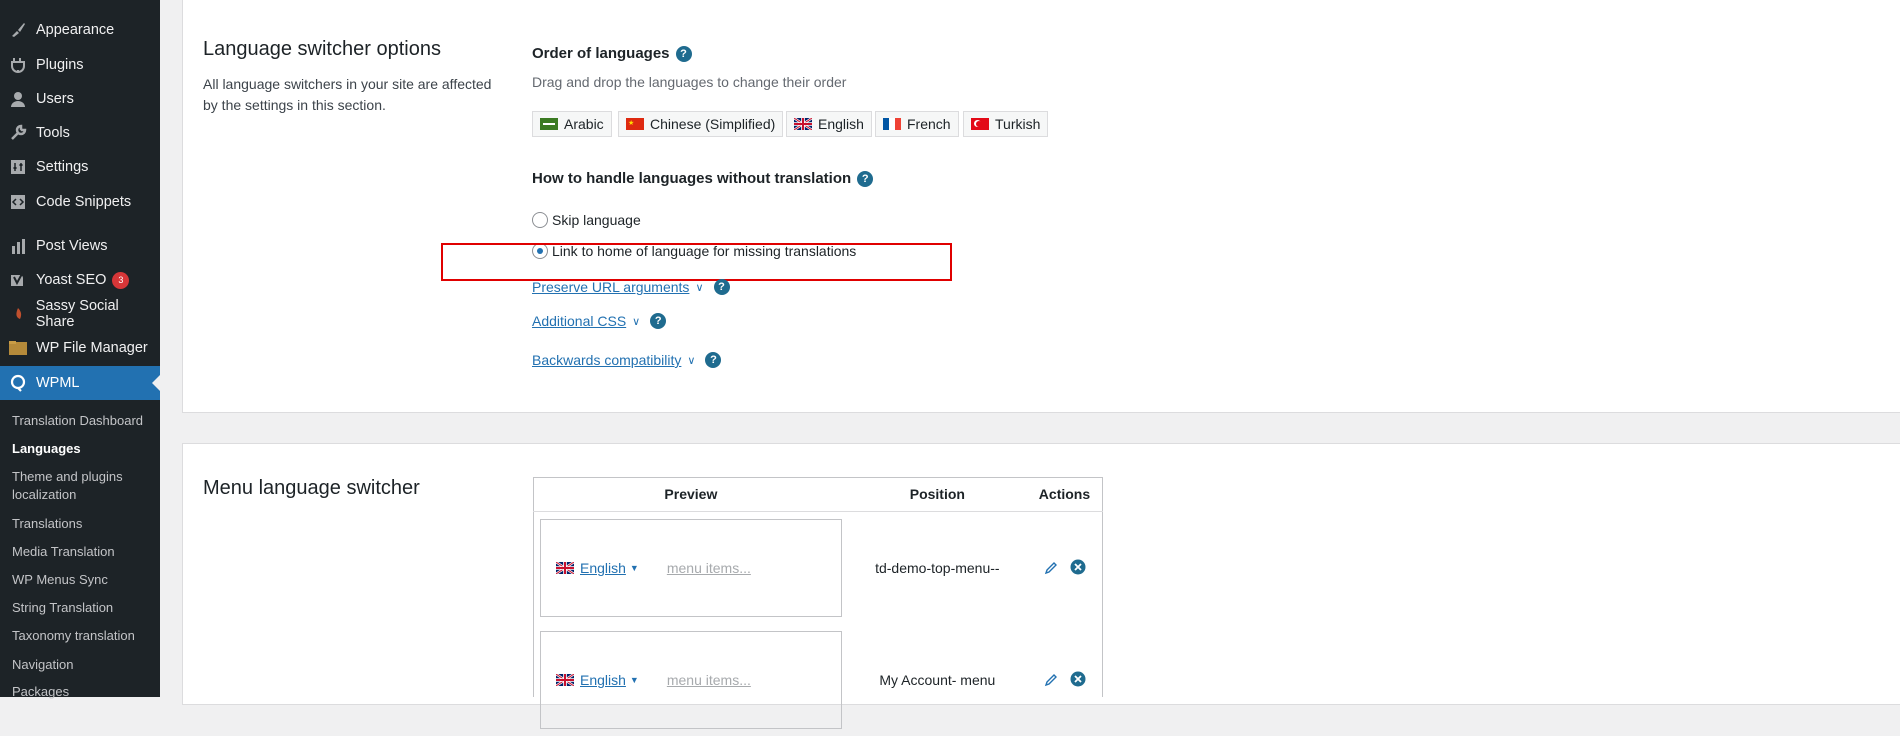 The height and width of the screenshot is (736, 1900). Describe the element at coordinates (18, 30) in the screenshot. I see `paintbrush-icon` at that location.